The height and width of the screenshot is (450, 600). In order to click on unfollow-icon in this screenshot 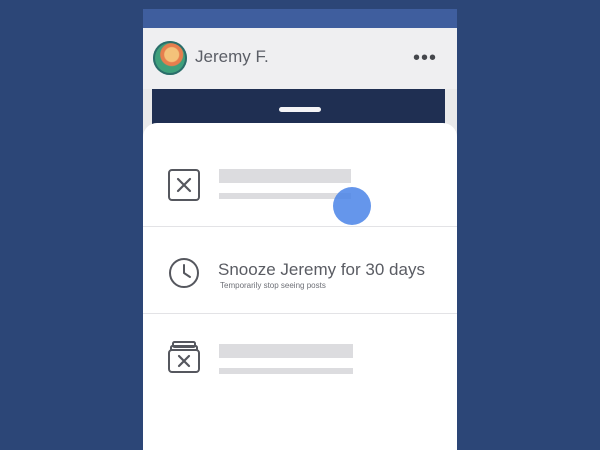, I will do `click(184, 357)`.